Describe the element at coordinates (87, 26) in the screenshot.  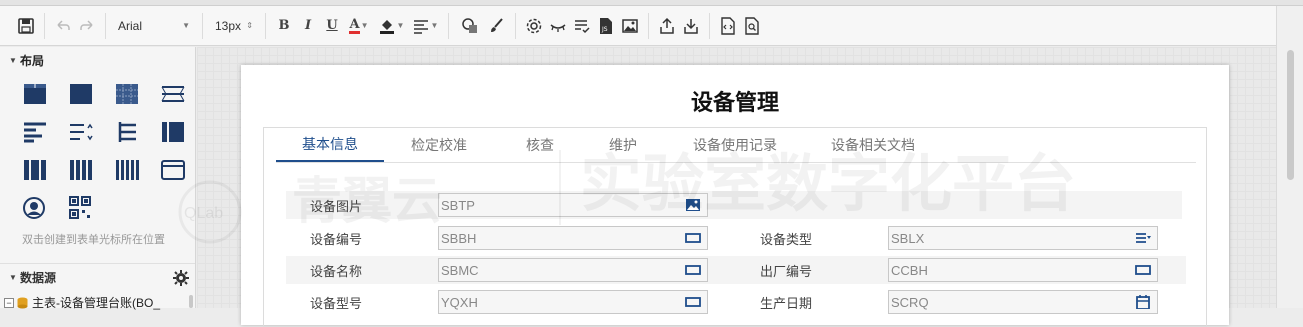
I see `redo-icon` at that location.